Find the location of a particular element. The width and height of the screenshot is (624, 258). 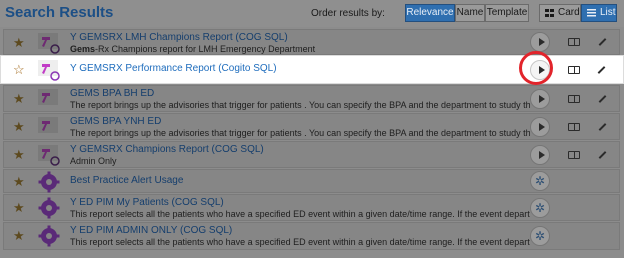

order-name-button: Name is located at coordinates (470, 13).